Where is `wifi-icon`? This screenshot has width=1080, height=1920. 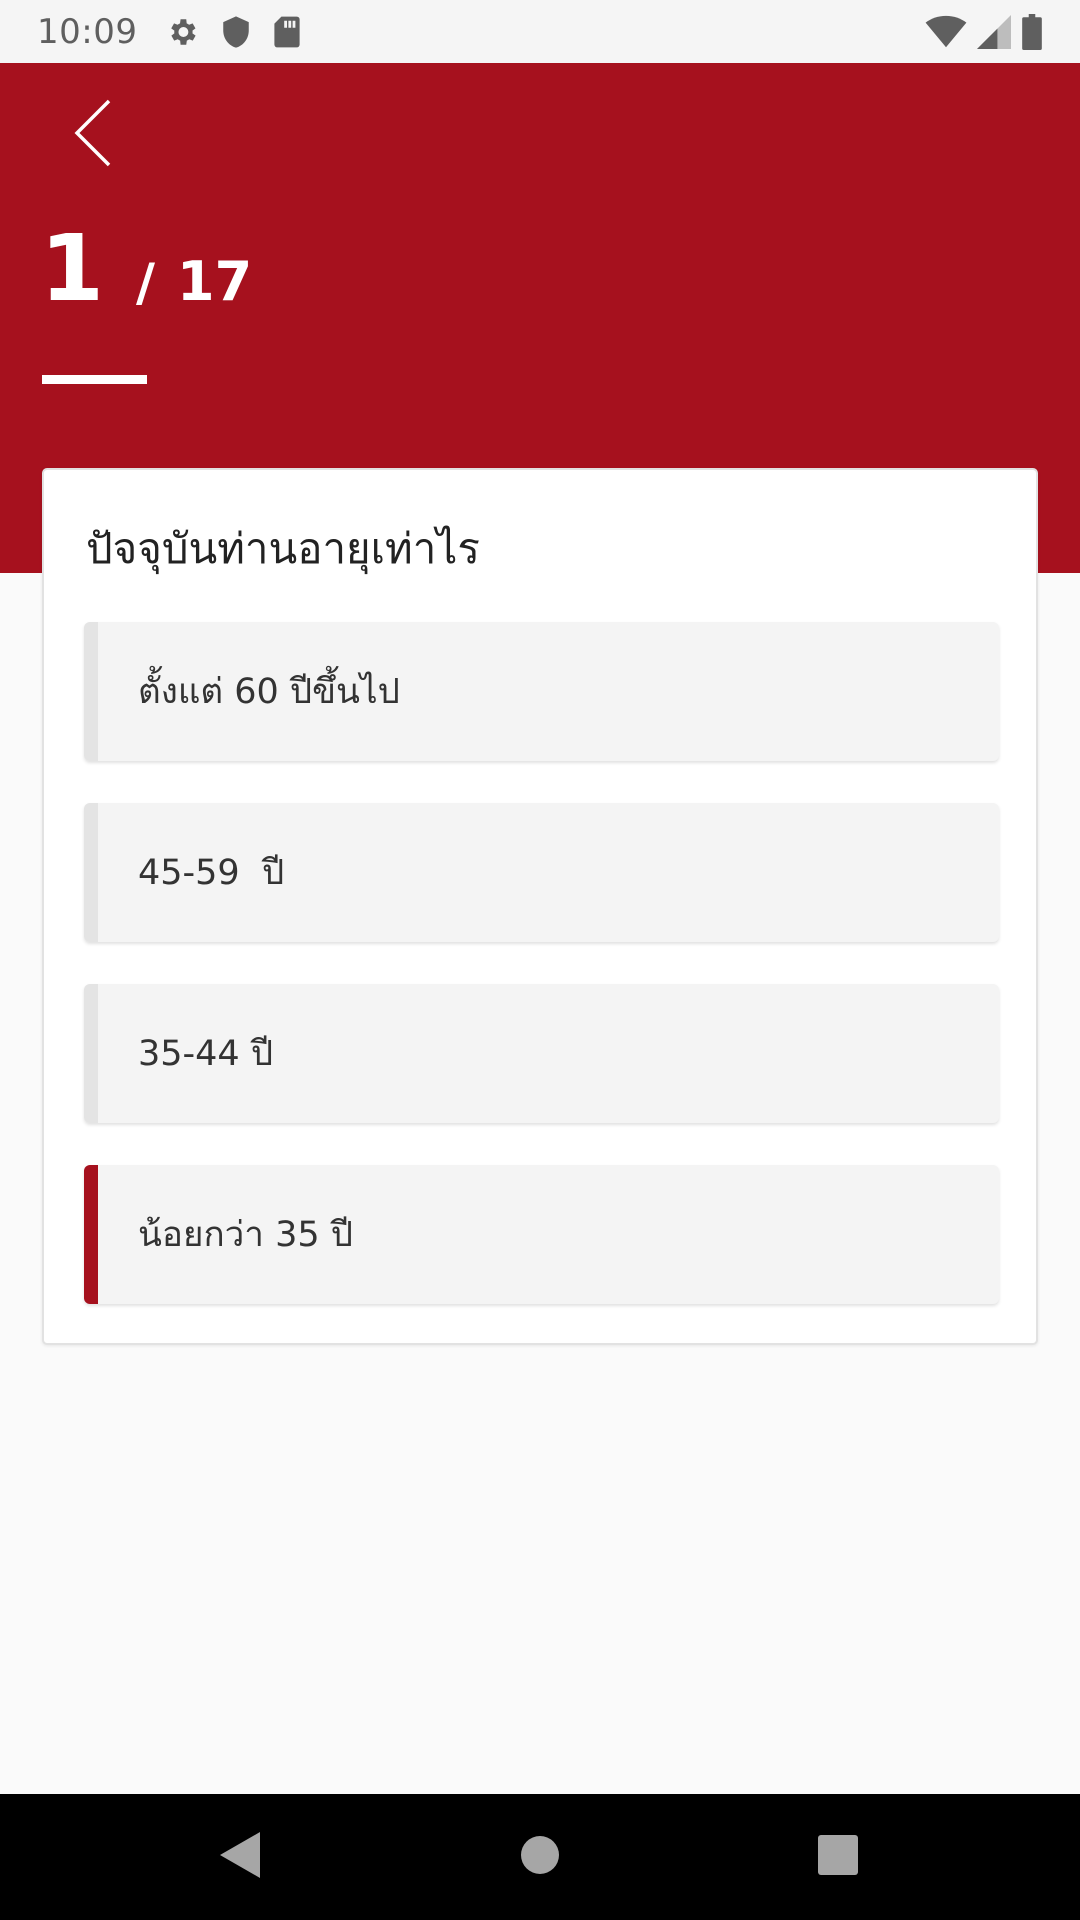
wifi-icon is located at coordinates (946, 32).